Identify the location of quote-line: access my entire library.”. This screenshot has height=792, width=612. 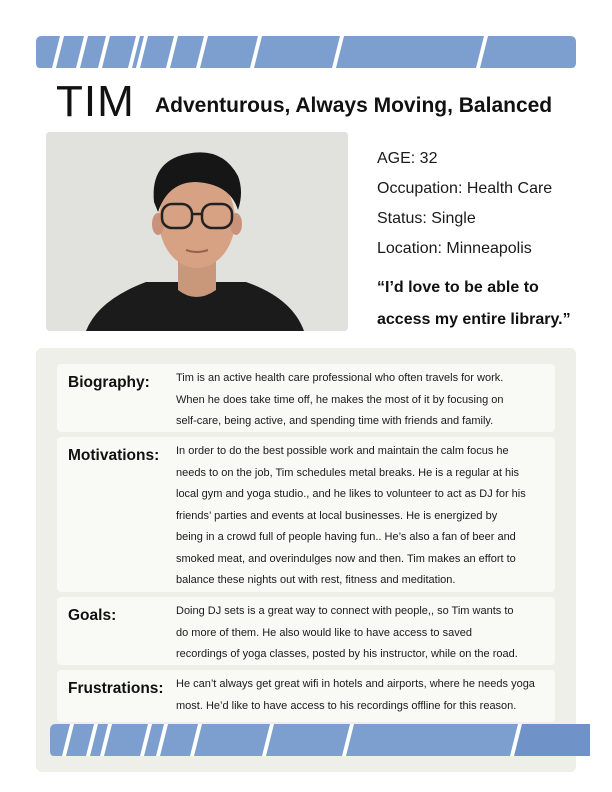
(474, 319).